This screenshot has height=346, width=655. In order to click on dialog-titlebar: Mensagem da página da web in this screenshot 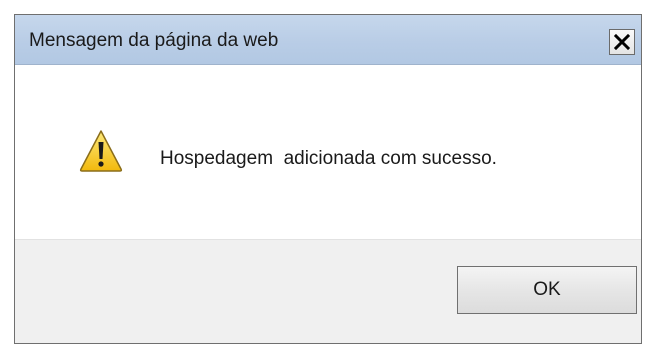, I will do `click(328, 40)`.